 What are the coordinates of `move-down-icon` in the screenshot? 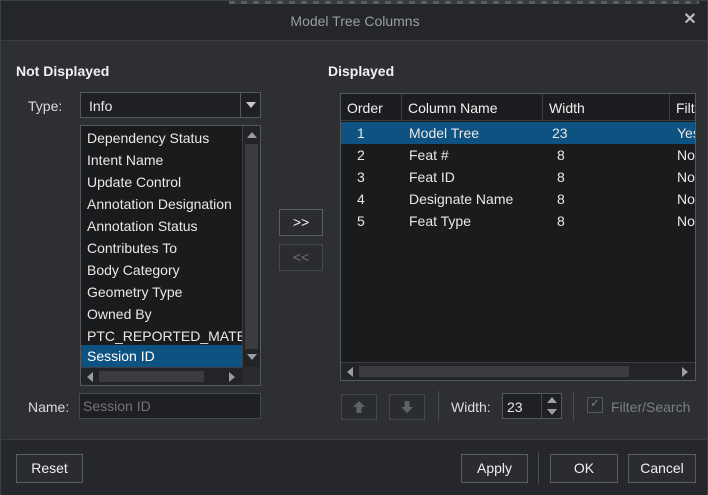 It's located at (407, 407).